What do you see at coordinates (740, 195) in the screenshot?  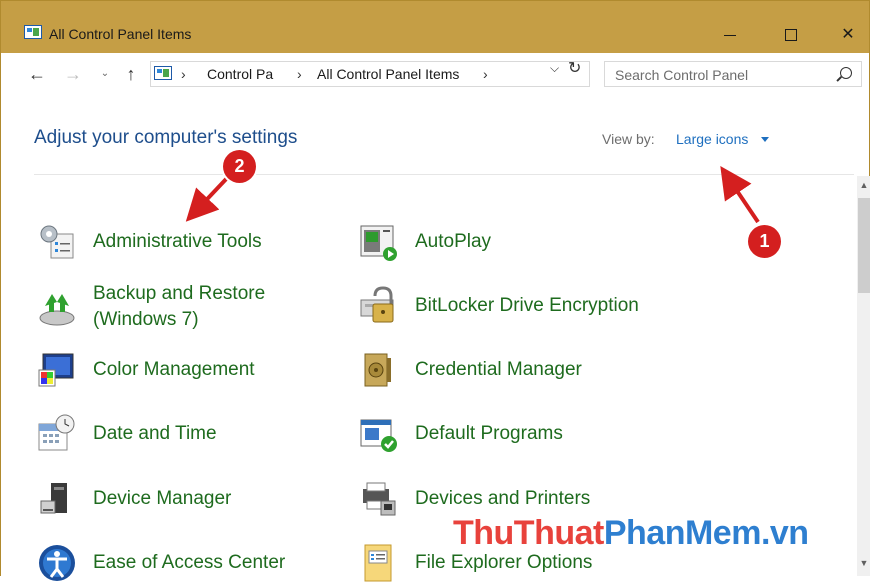 I see `arrow-to-view-by` at bounding box center [740, 195].